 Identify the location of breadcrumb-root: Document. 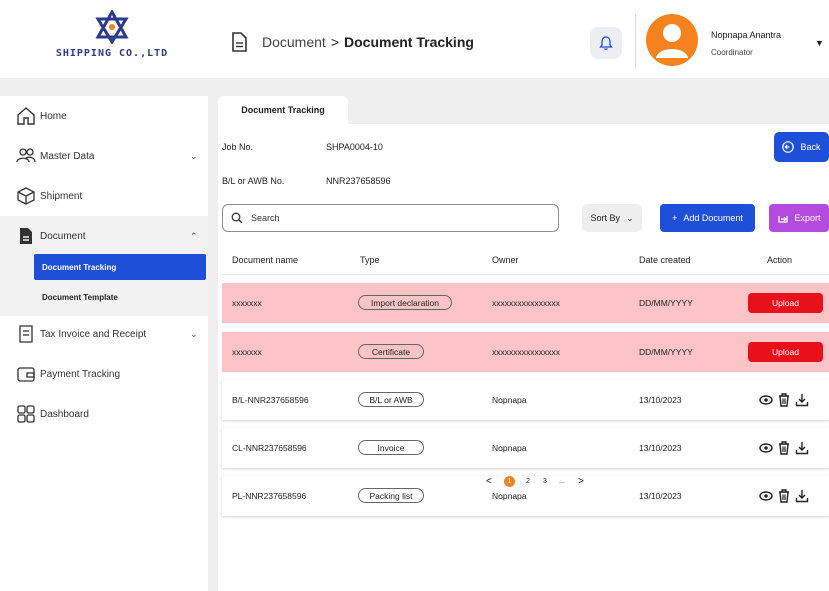
(294, 42).